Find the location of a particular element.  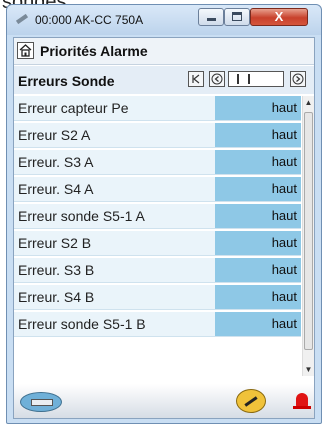

section-title: Erreurs Sonde is located at coordinates (66, 81).